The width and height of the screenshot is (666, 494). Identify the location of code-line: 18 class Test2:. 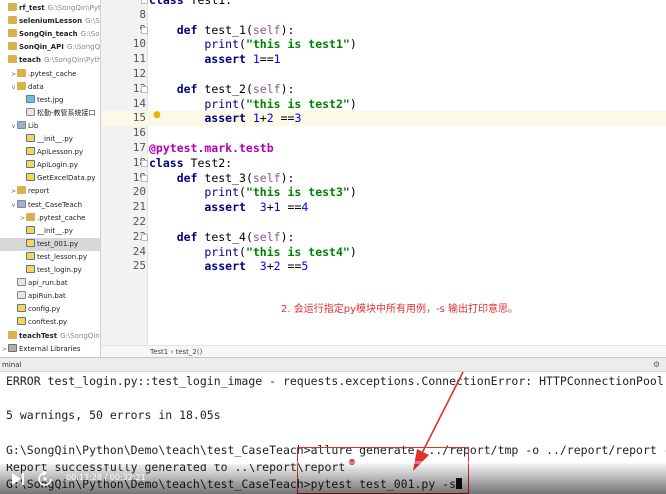
(383, 163).